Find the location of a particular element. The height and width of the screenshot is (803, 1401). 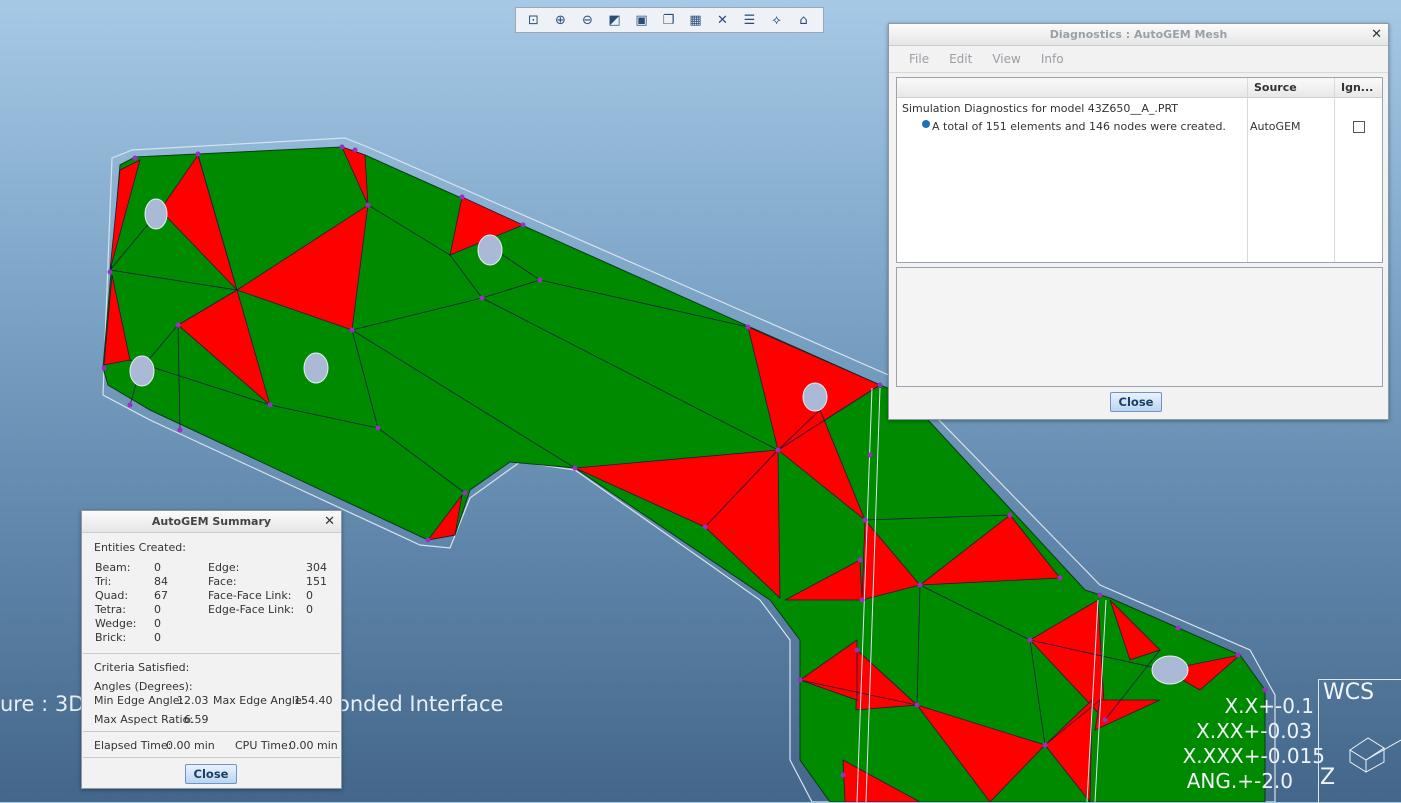

value-edge: 304 is located at coordinates (316, 567).